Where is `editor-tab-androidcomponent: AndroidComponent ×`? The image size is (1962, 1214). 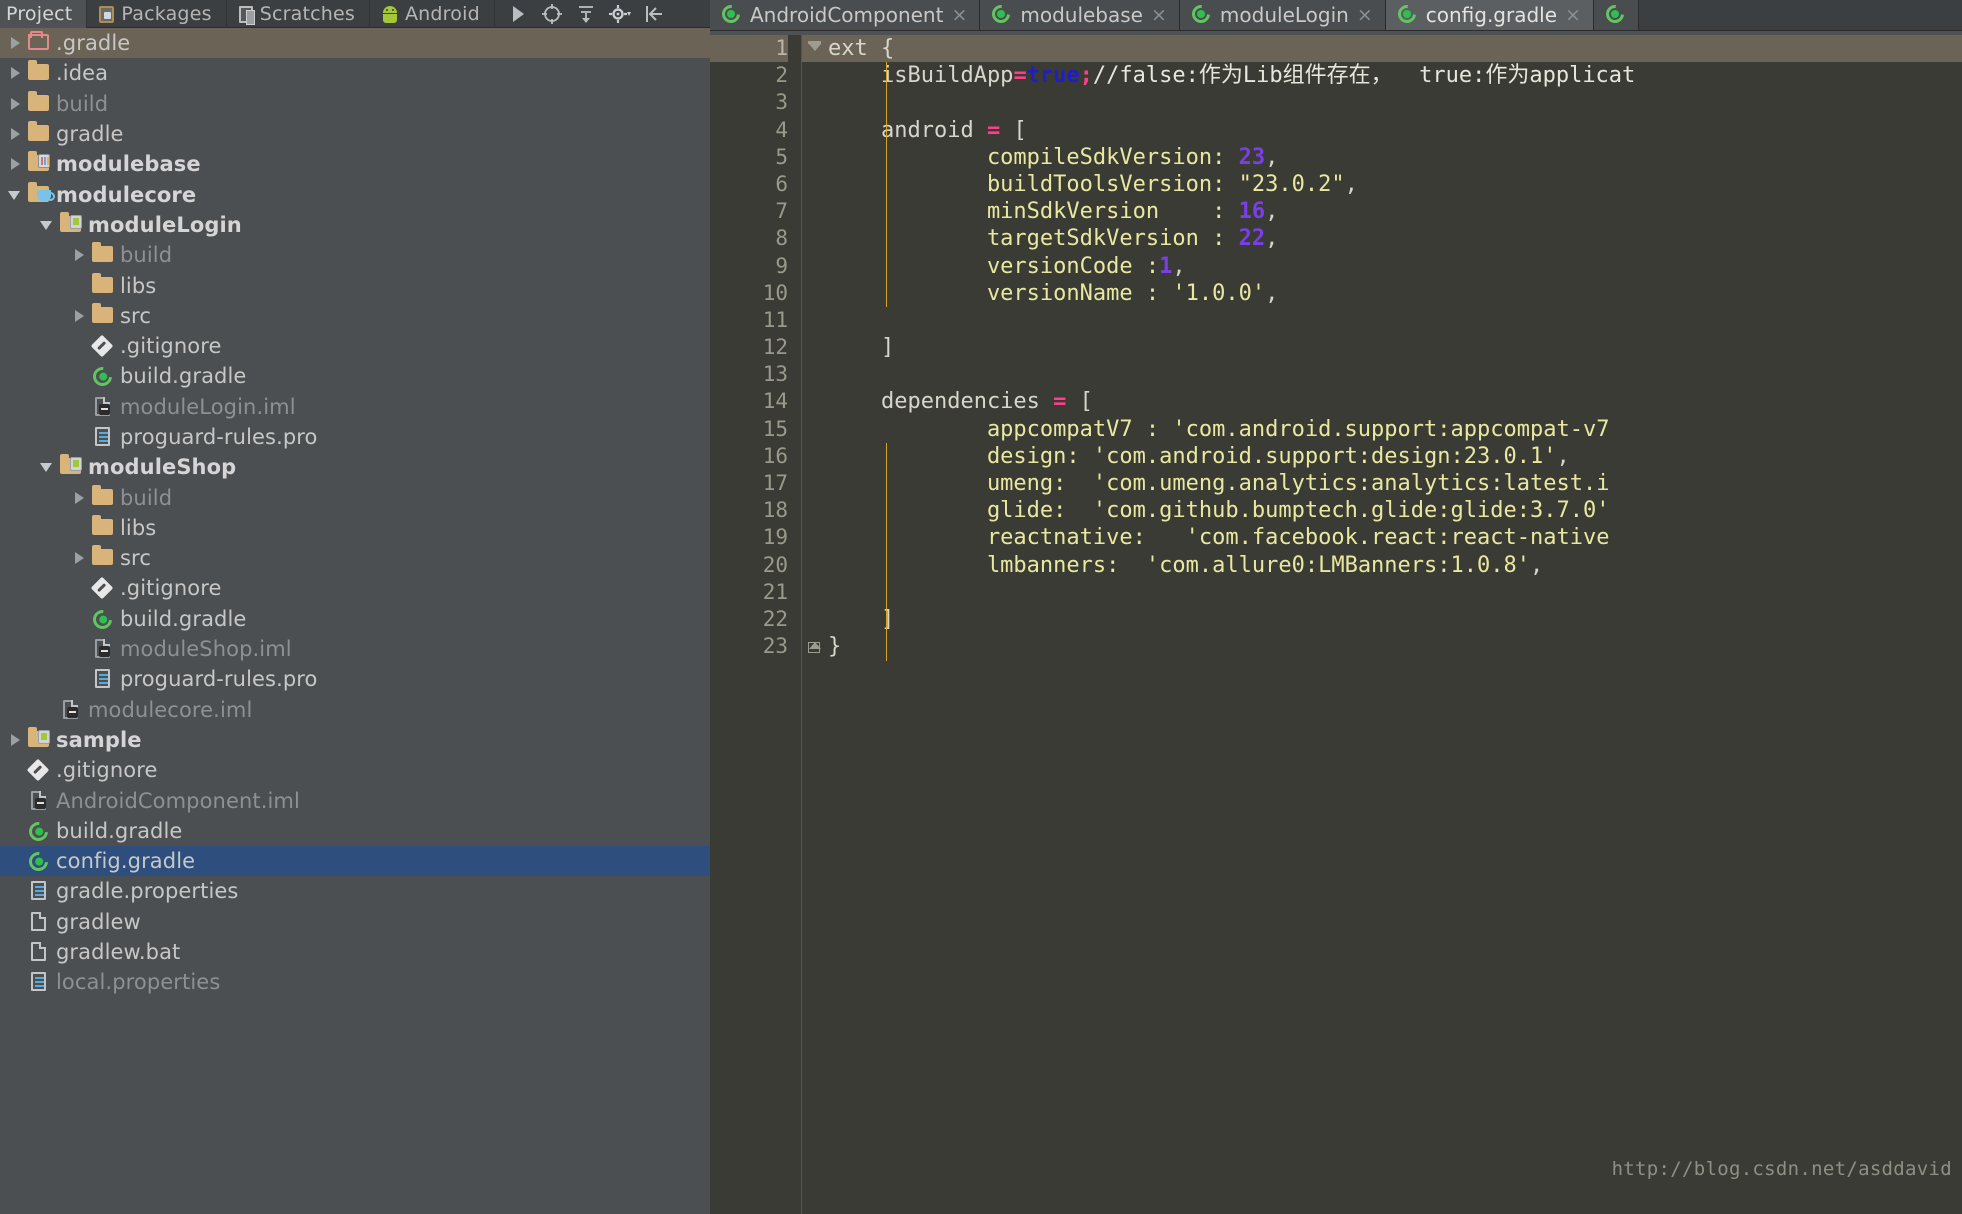 editor-tab-androidcomponent: AndroidComponent × is located at coordinates (845, 15).